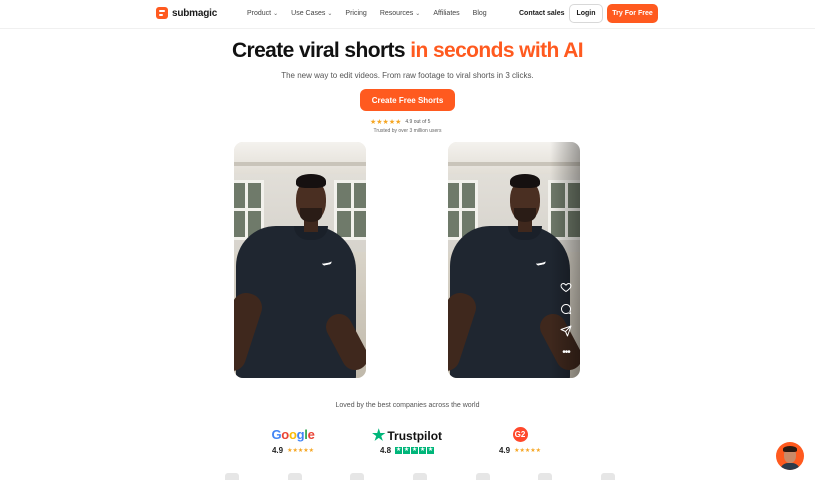 The width and height of the screenshot is (815, 480). Describe the element at coordinates (504, 450) in the screenshot. I see `g2-score: 4.9` at that location.